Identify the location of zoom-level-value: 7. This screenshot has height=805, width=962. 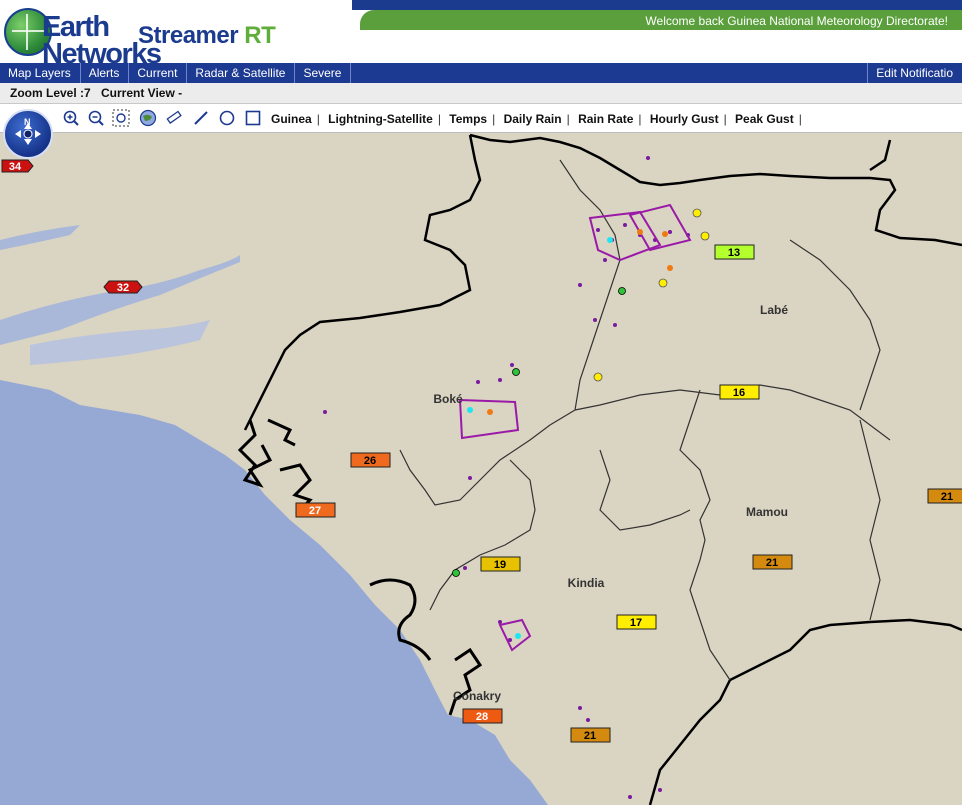
(87, 93).